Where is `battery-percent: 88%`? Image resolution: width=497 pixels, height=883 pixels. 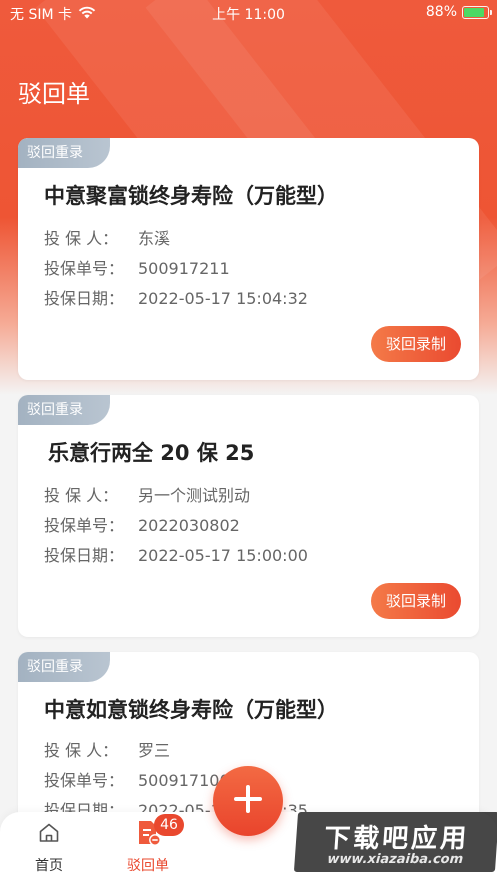 battery-percent: 88% is located at coordinates (441, 12).